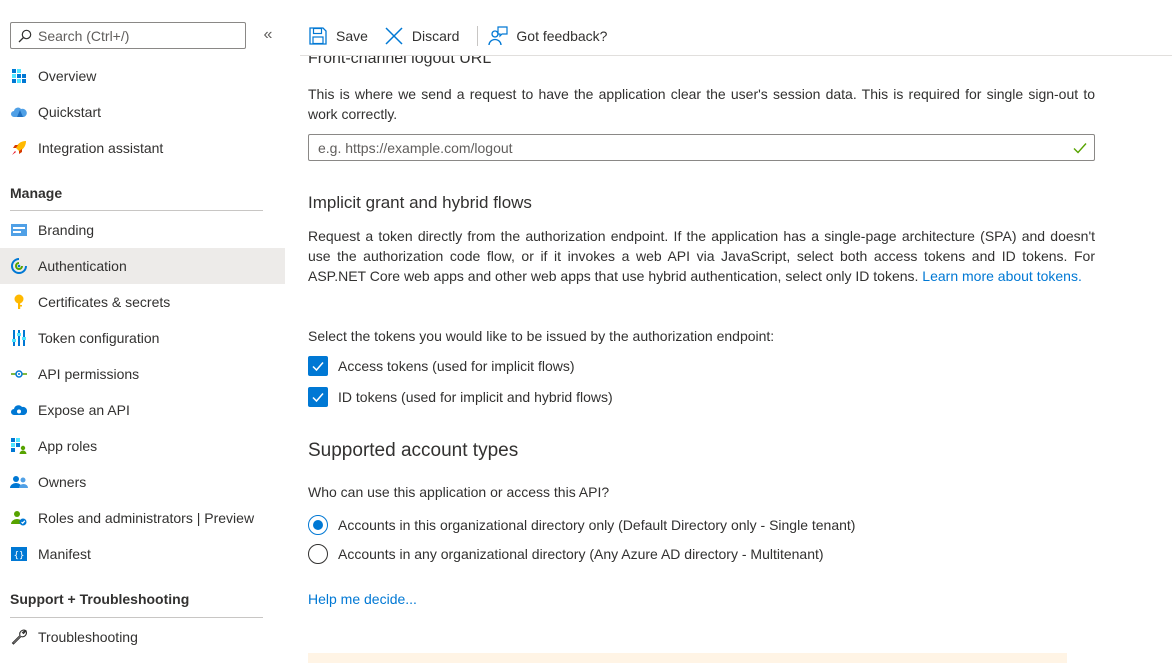  Describe the element at coordinates (1002, 276) in the screenshot. I see `learn-more-tokens-link: Learn more about tokens.` at that location.